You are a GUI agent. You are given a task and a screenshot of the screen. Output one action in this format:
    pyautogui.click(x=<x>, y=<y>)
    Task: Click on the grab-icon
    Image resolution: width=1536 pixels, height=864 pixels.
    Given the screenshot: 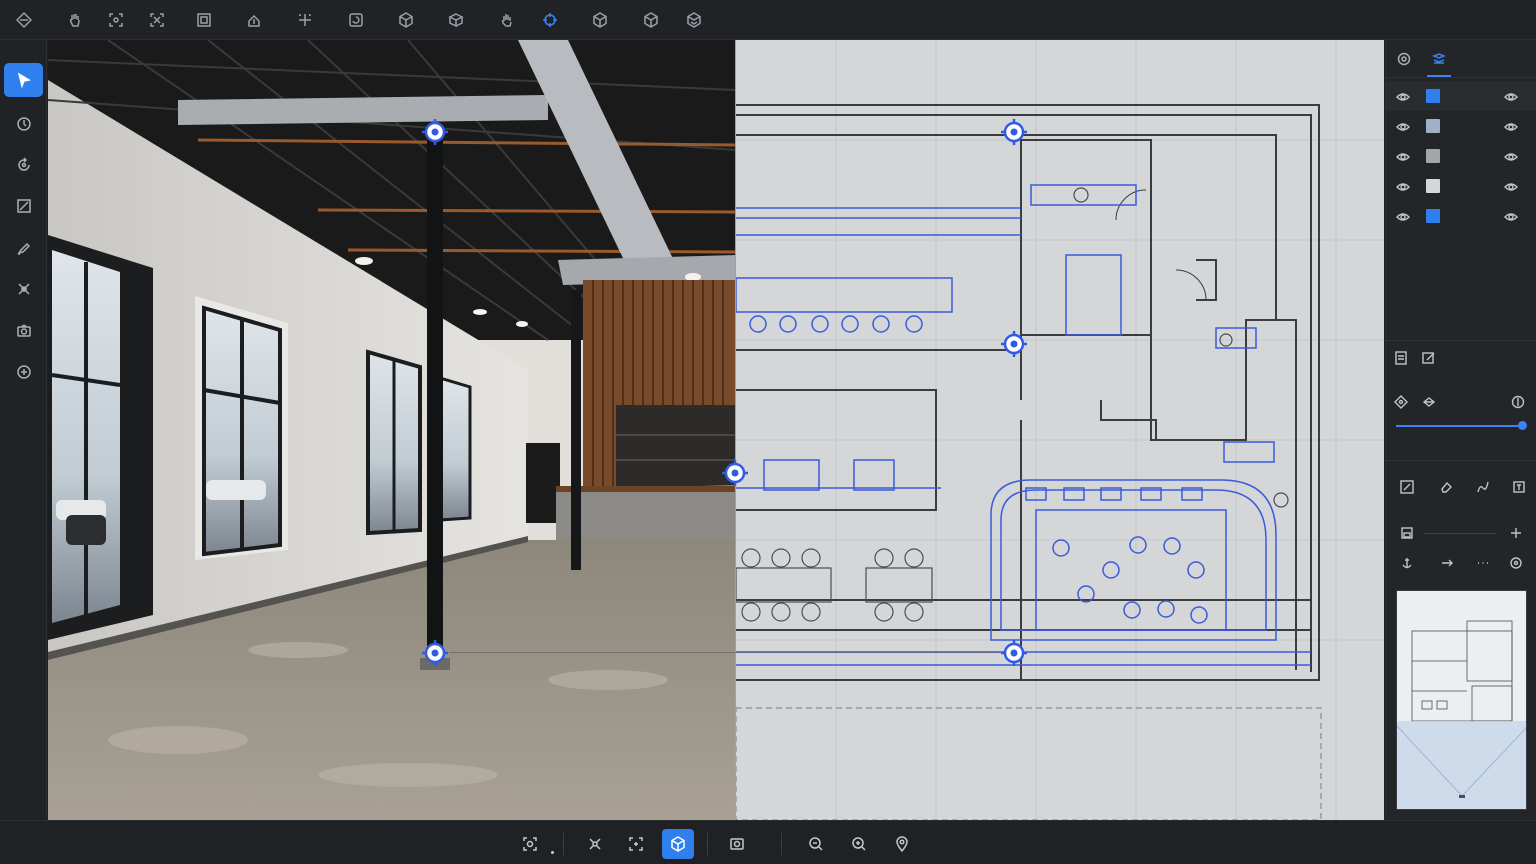 What is the action you would take?
    pyautogui.click(x=507, y=20)
    